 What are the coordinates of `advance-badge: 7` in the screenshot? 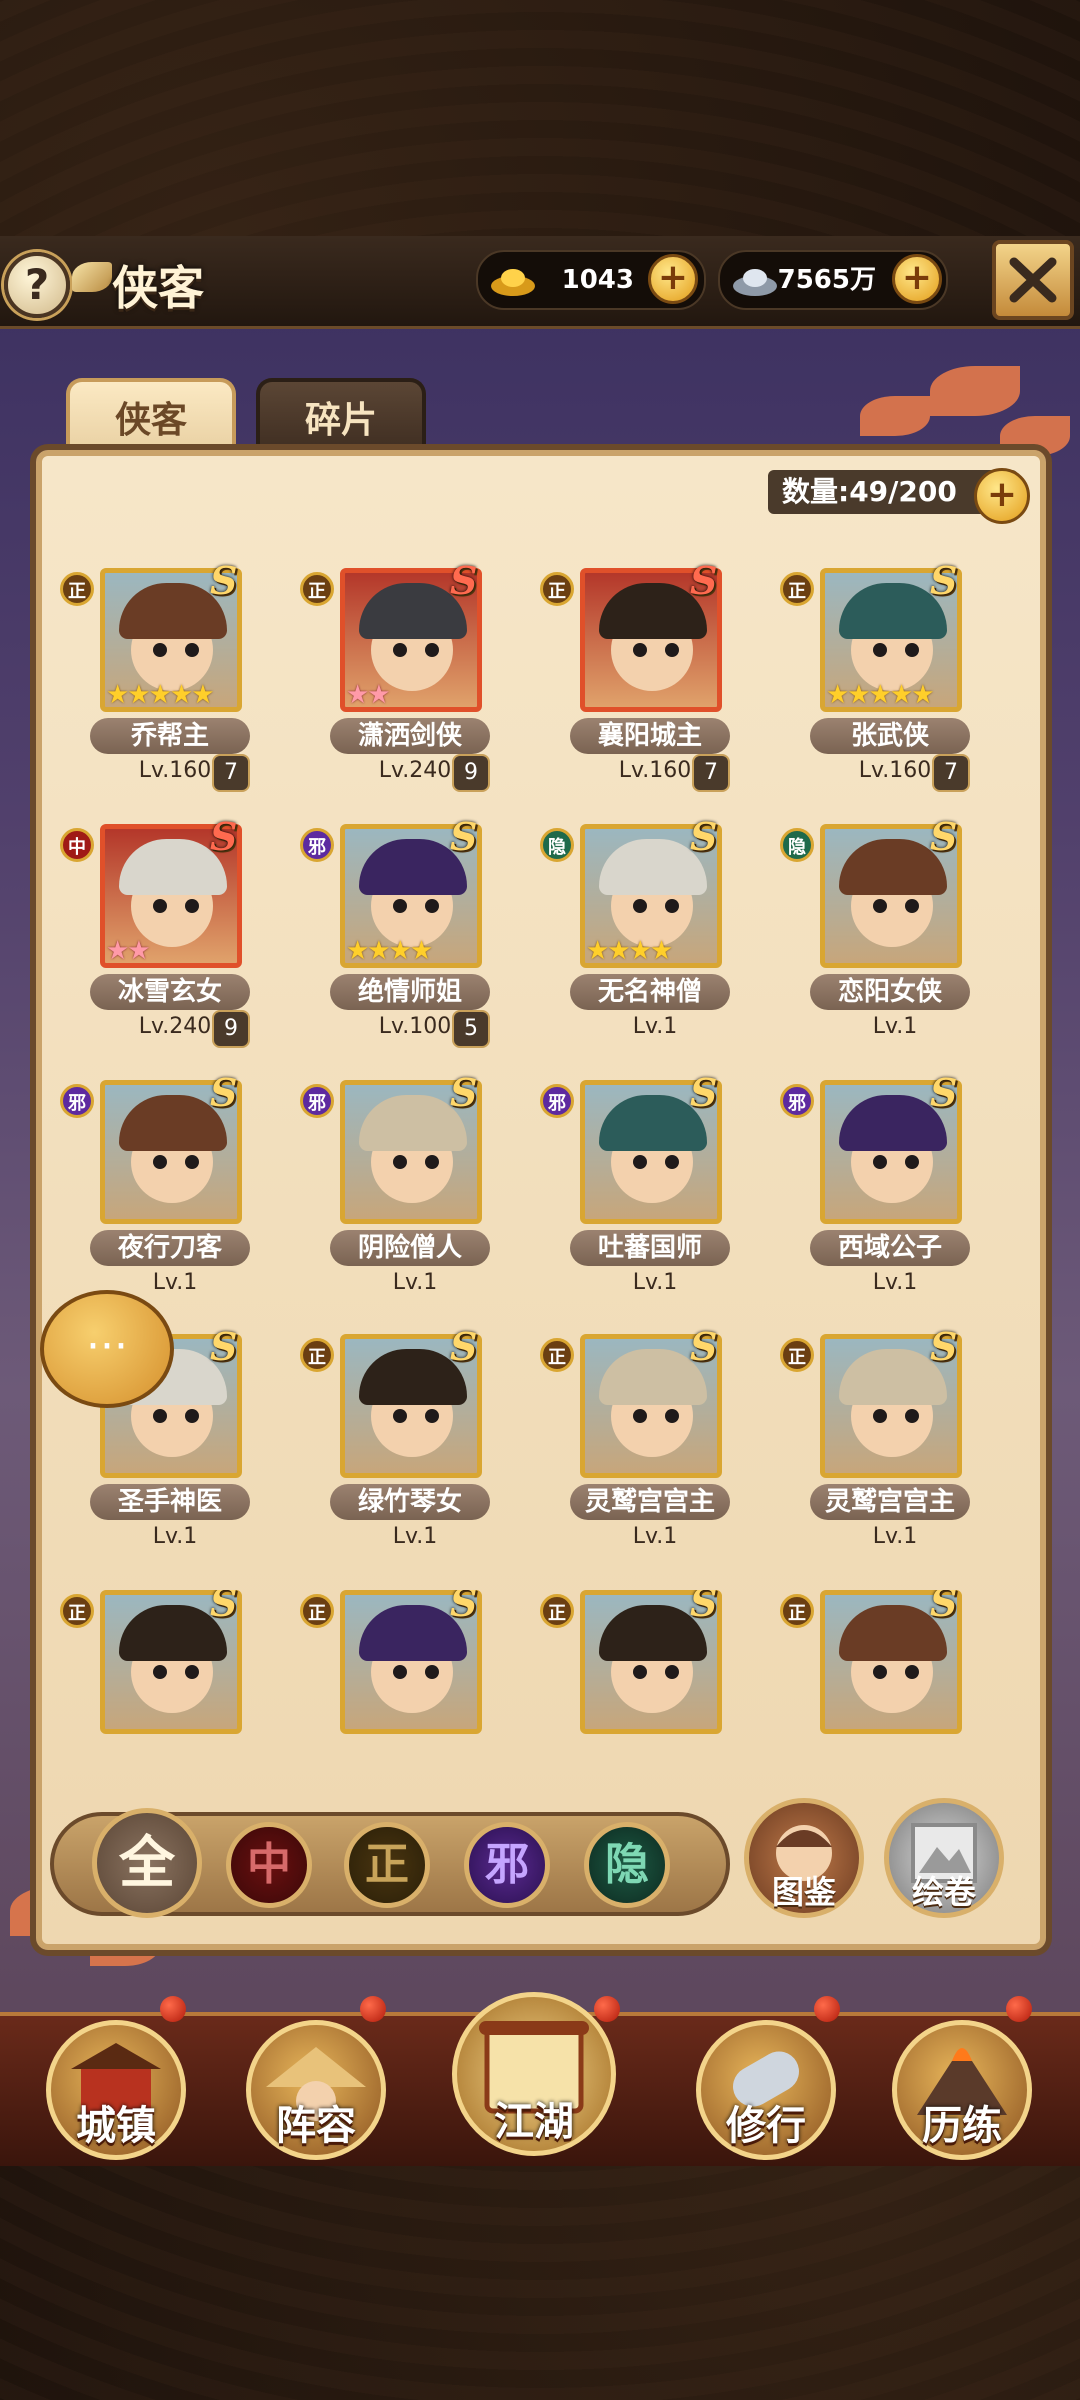 It's located at (711, 773).